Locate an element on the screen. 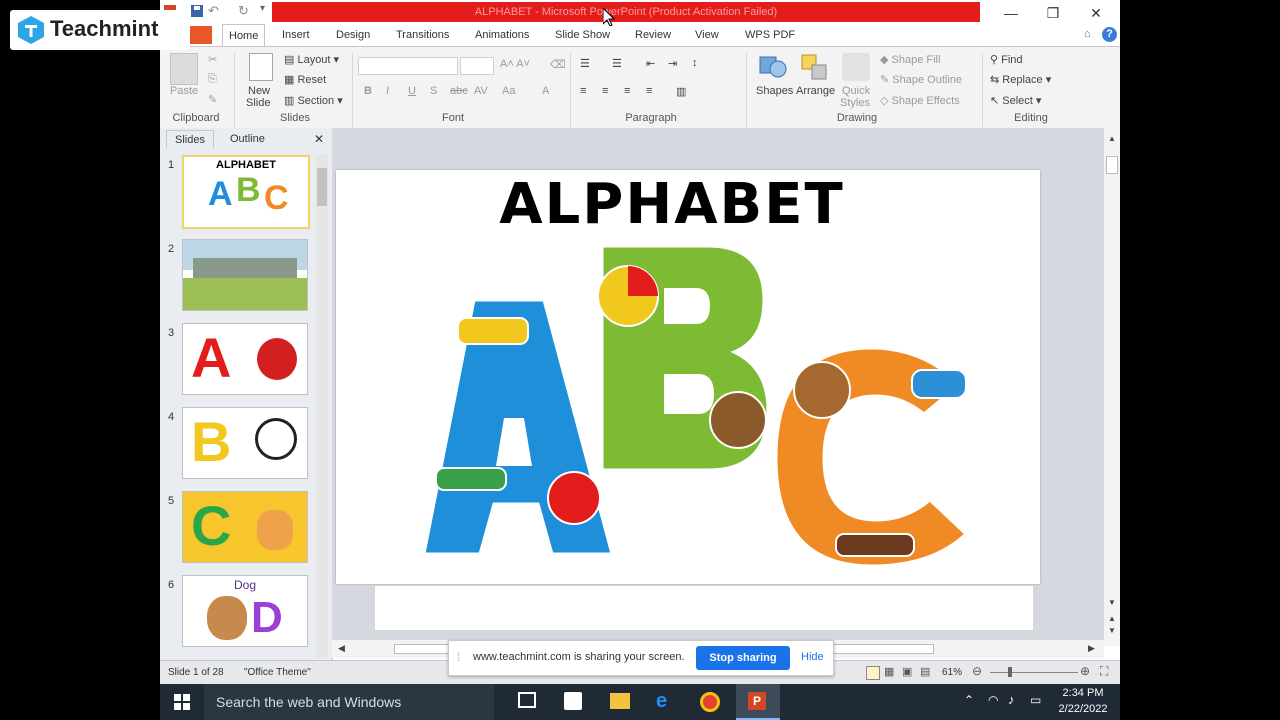 The width and height of the screenshot is (1280, 720). help-icon: ? is located at coordinates (1109, 34).